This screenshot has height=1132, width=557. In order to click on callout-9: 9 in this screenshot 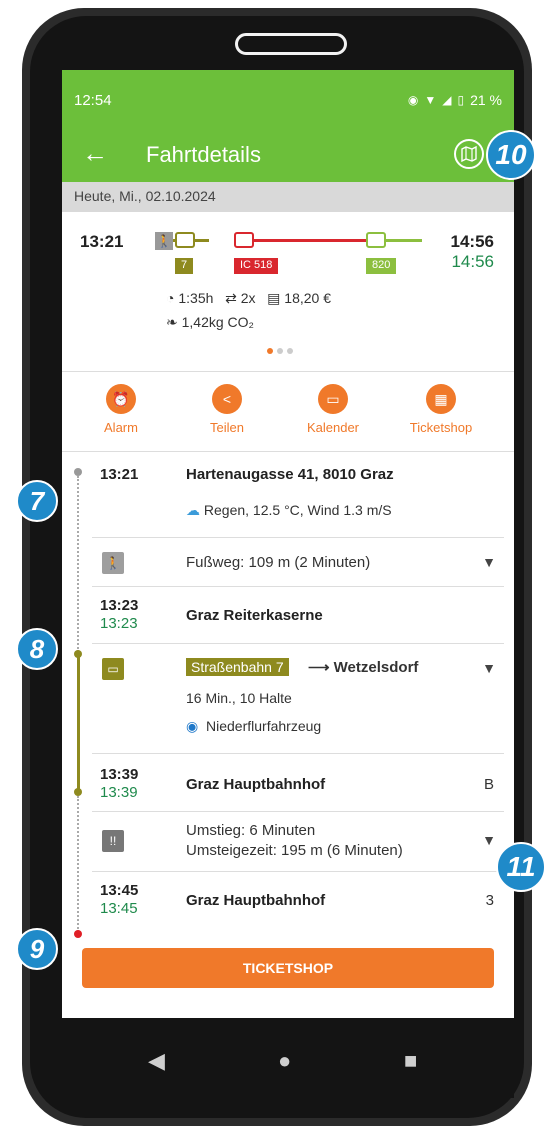, I will do `click(37, 949)`.